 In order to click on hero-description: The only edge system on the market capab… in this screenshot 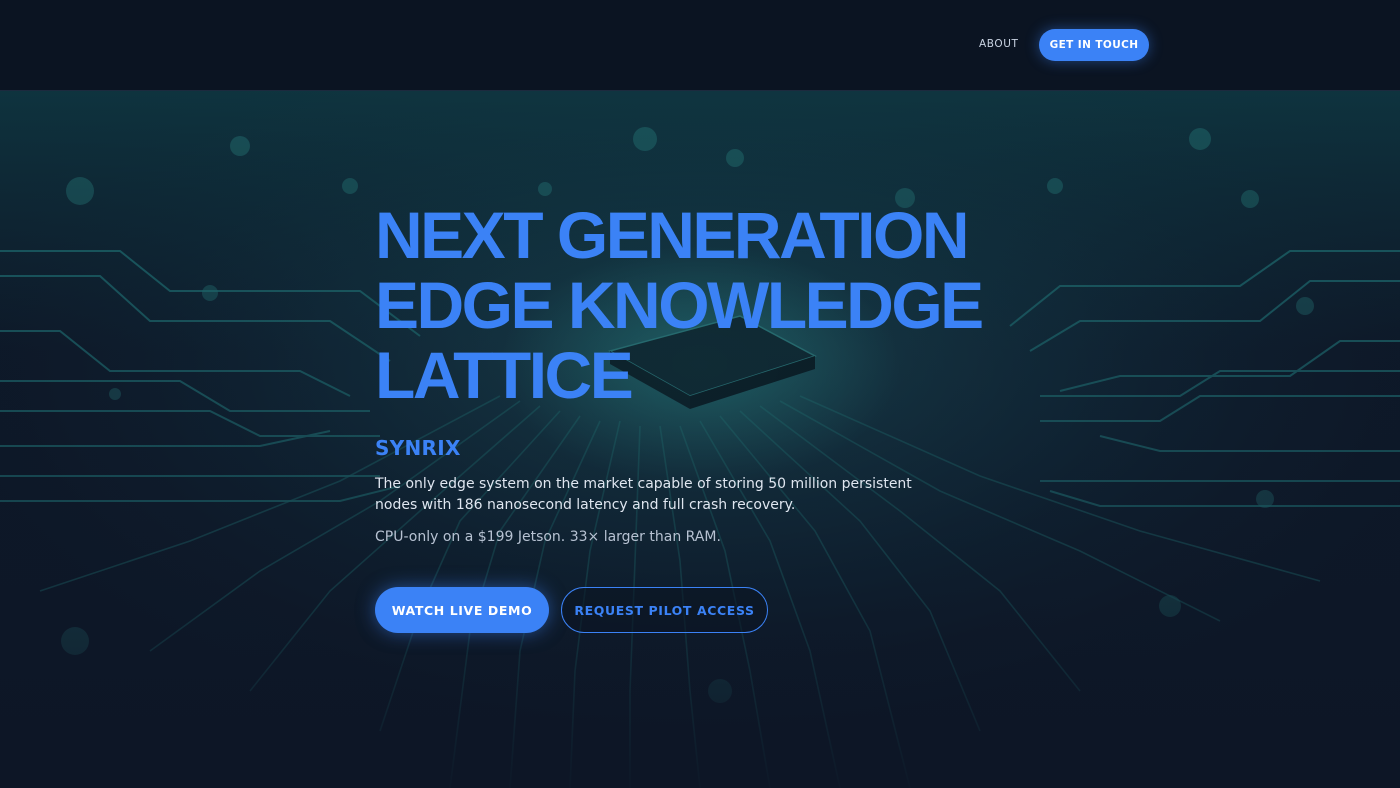, I will do `click(643, 494)`.